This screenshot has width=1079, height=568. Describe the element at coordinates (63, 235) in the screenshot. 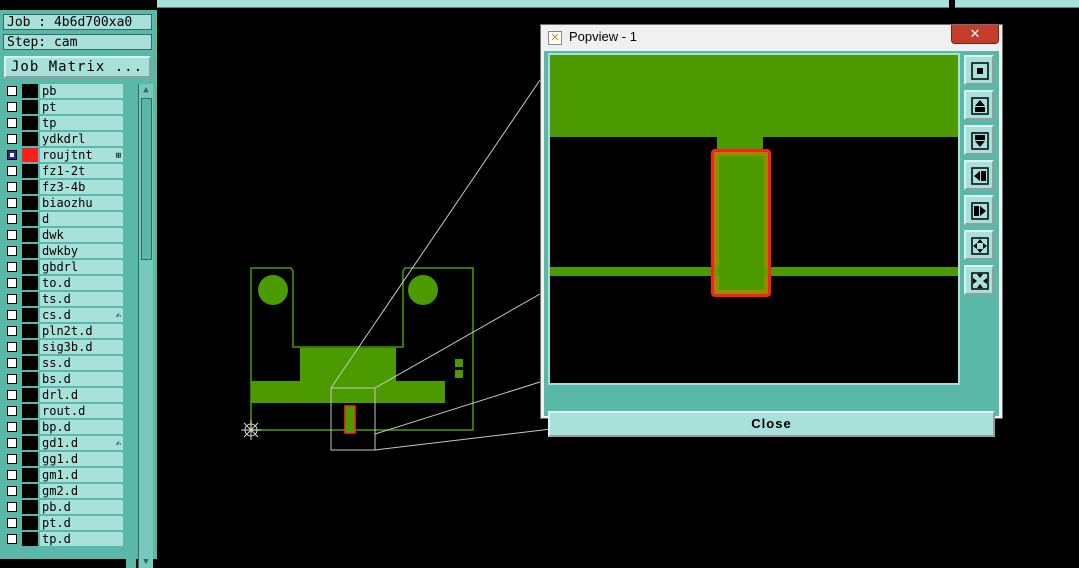

I see `layer-row: dwk` at that location.